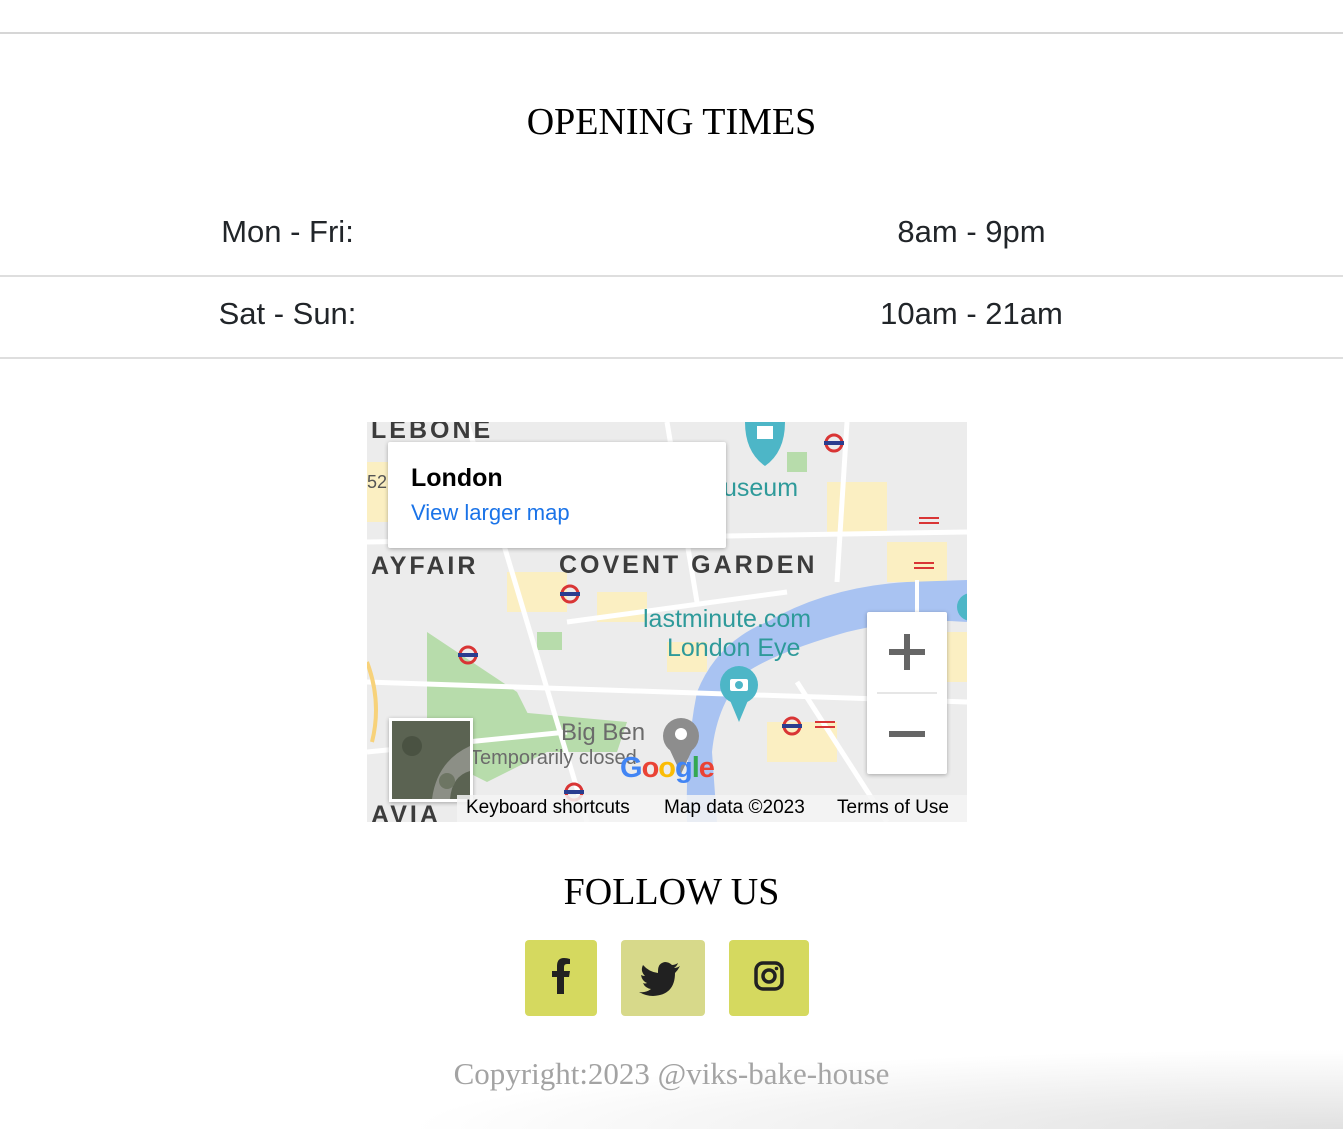  I want to click on google-logo: Google, so click(667, 768).